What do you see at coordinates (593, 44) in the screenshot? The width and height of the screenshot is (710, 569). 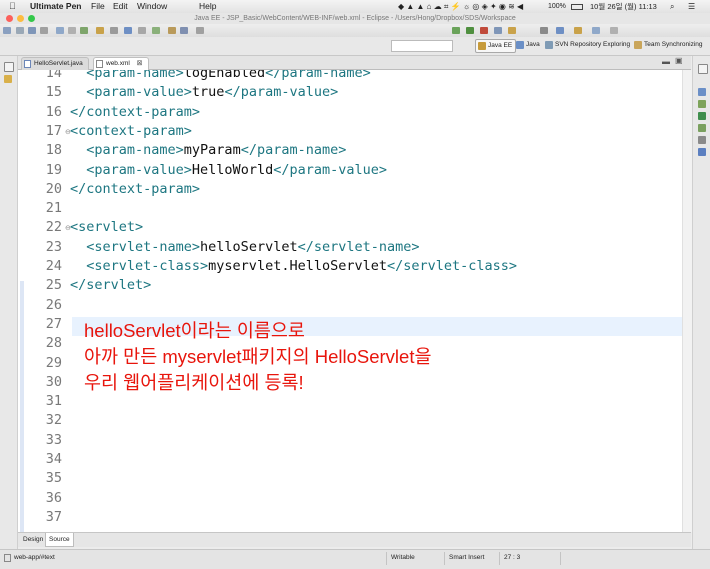 I see `perspective-label: SVN Repository Exploring` at bounding box center [593, 44].